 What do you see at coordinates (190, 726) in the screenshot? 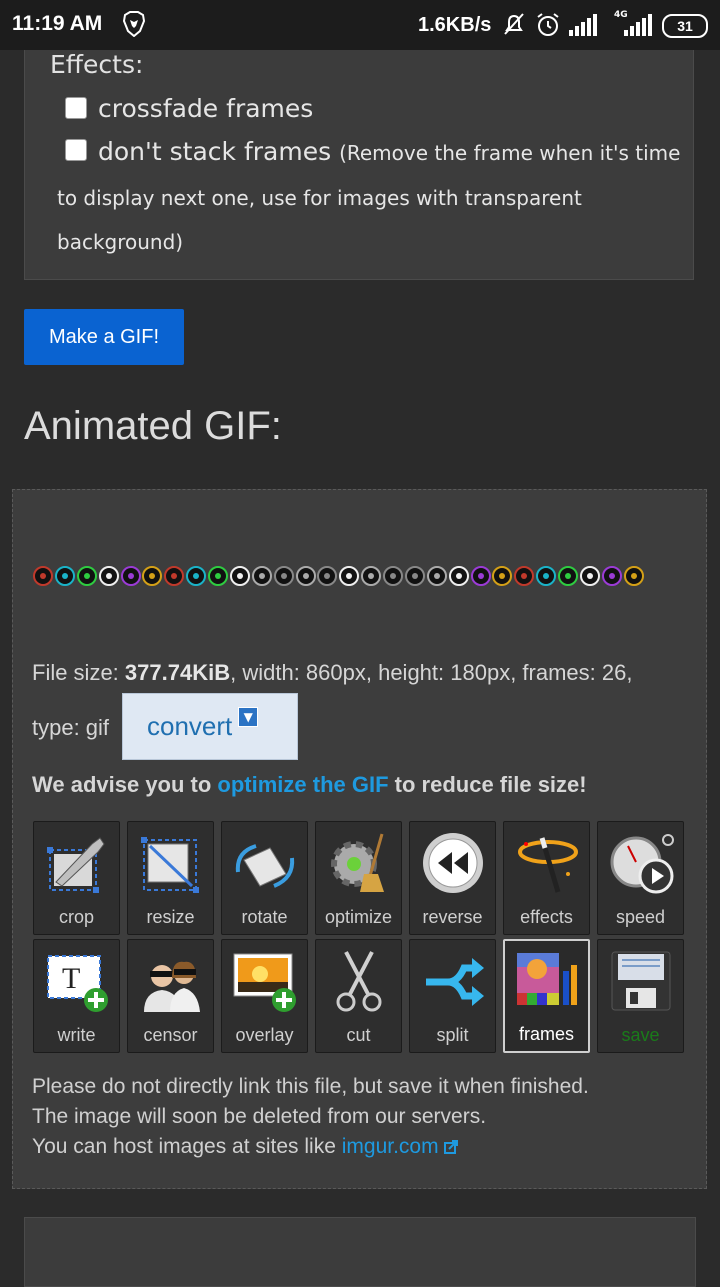
I see `convert-label: convert` at bounding box center [190, 726].